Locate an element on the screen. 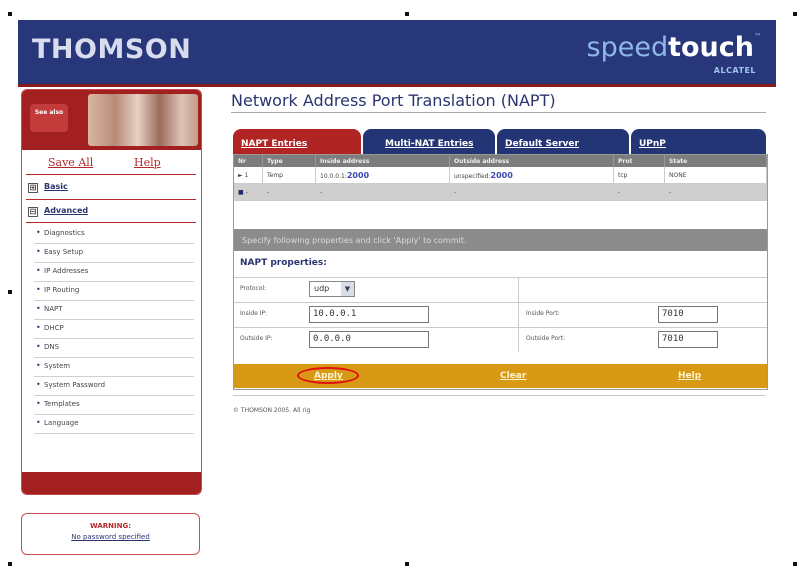  tab-default-server: Default Server is located at coordinates (563, 141).